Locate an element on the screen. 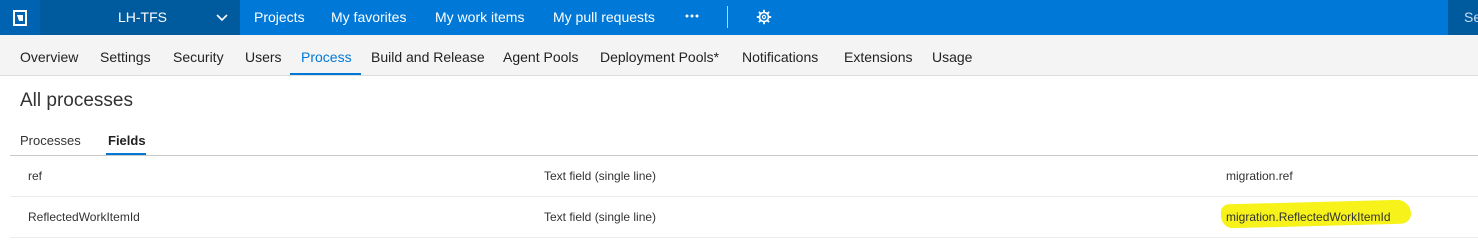 The width and height of the screenshot is (1478, 246). subtab-processes: Processes is located at coordinates (50, 140).